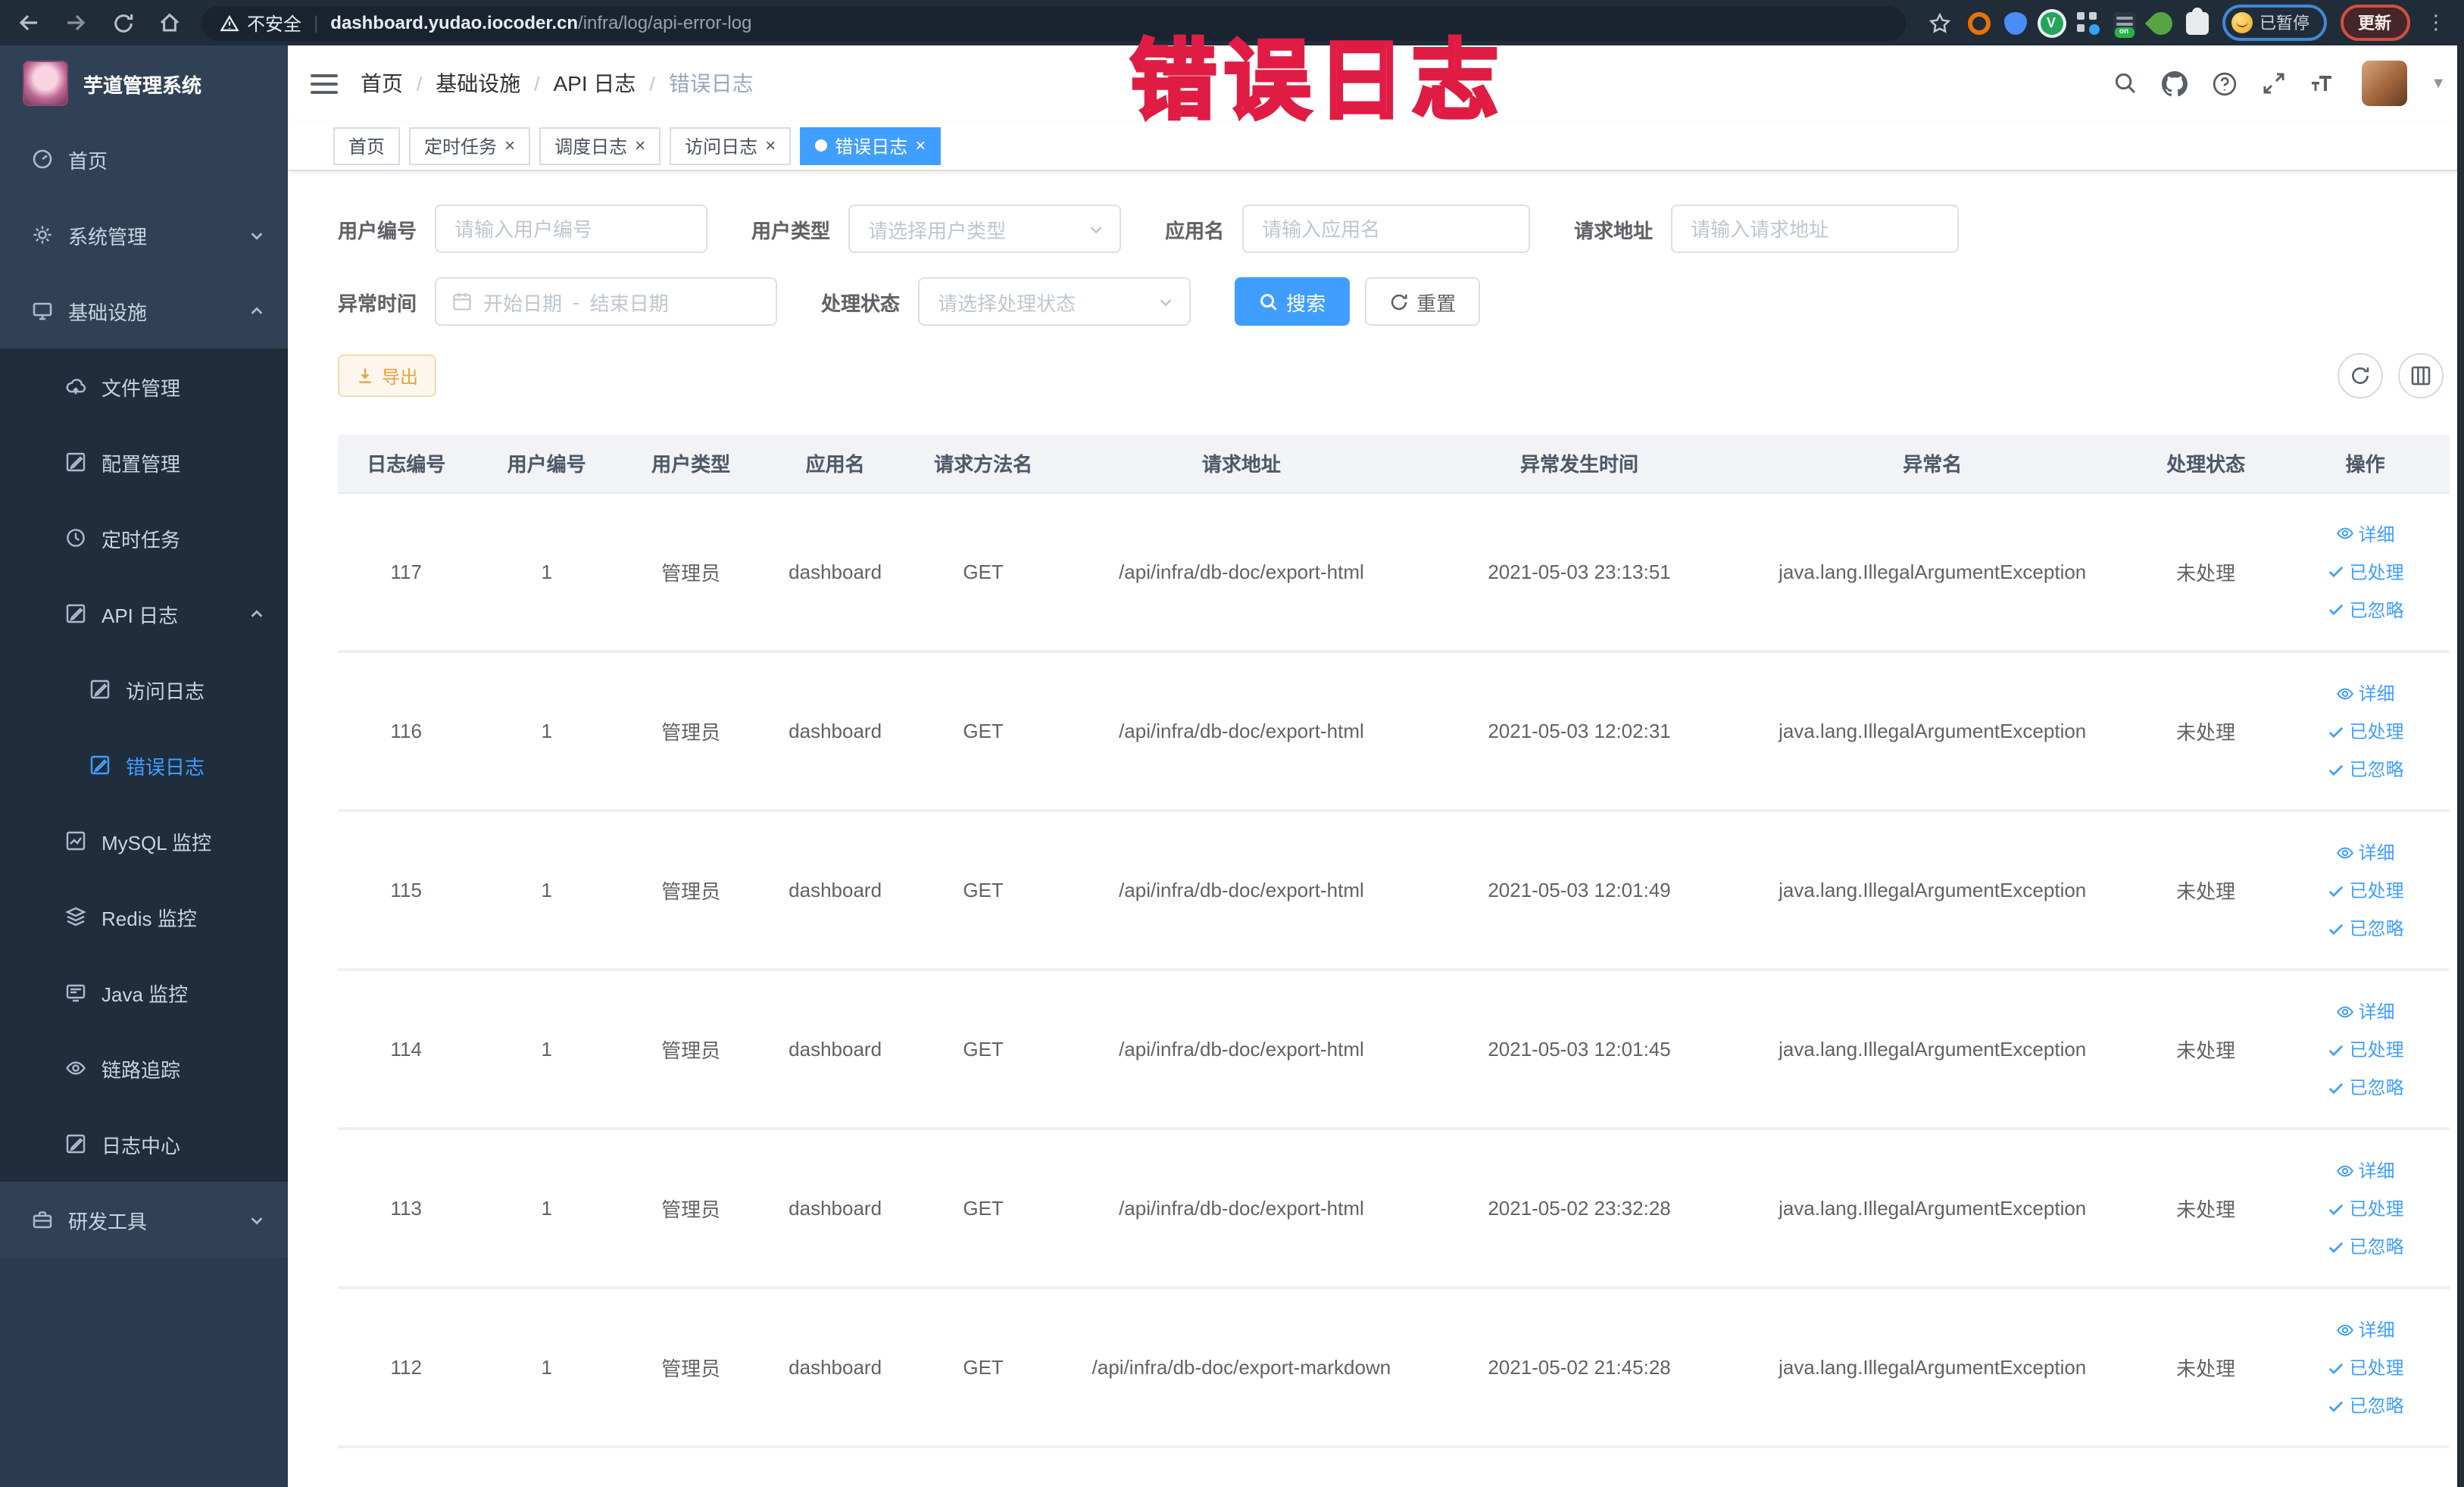 The width and height of the screenshot is (2464, 1487). Describe the element at coordinates (1241, 1050) in the screenshot. I see `cell-request-url: /api/infra/db-doc/export-html` at that location.